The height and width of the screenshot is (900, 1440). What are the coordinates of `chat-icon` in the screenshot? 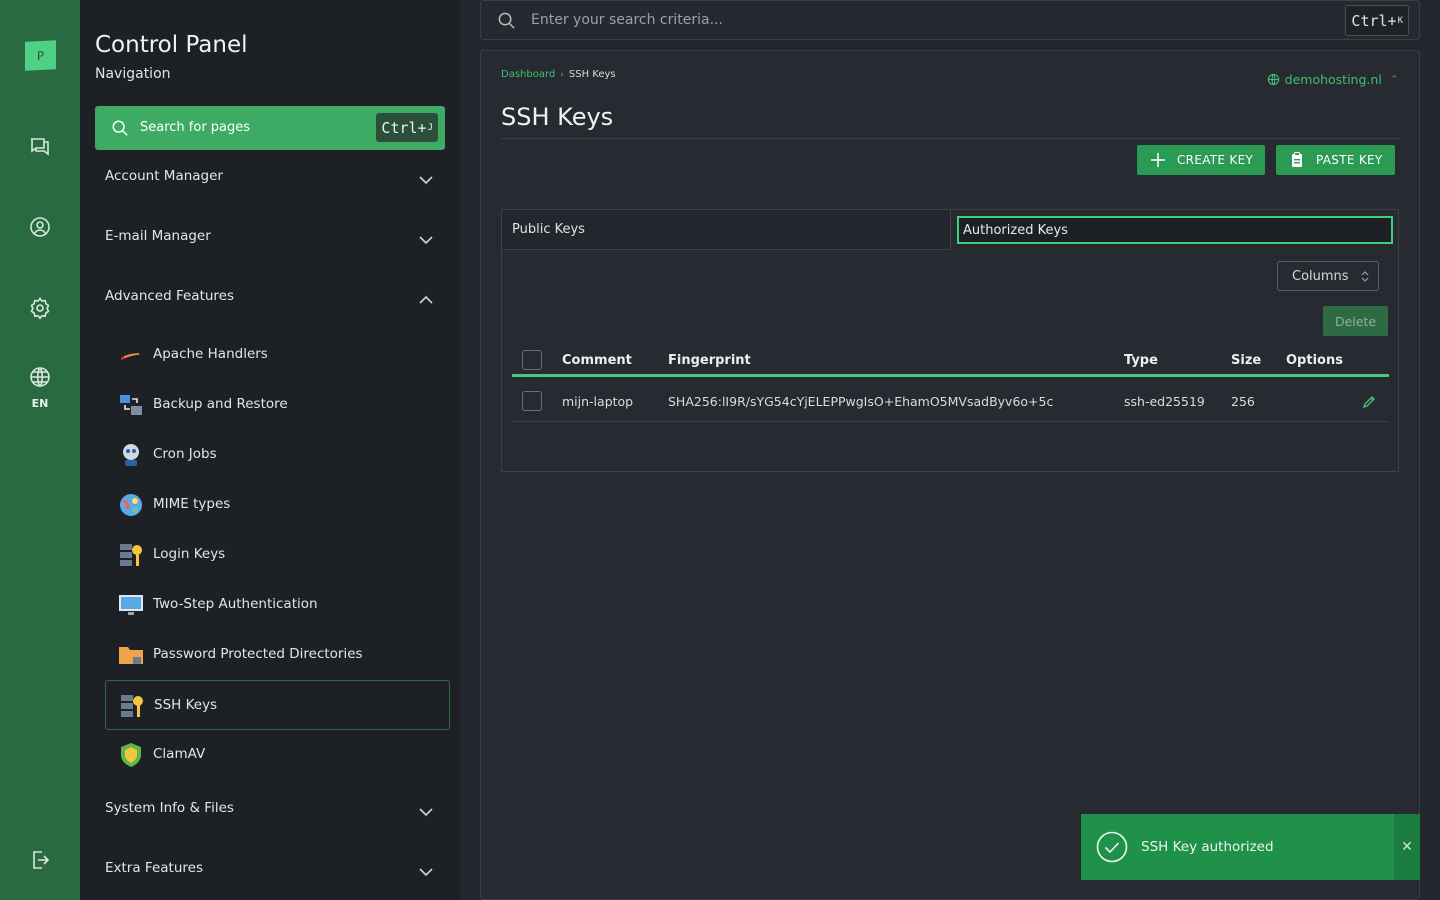 It's located at (40, 146).